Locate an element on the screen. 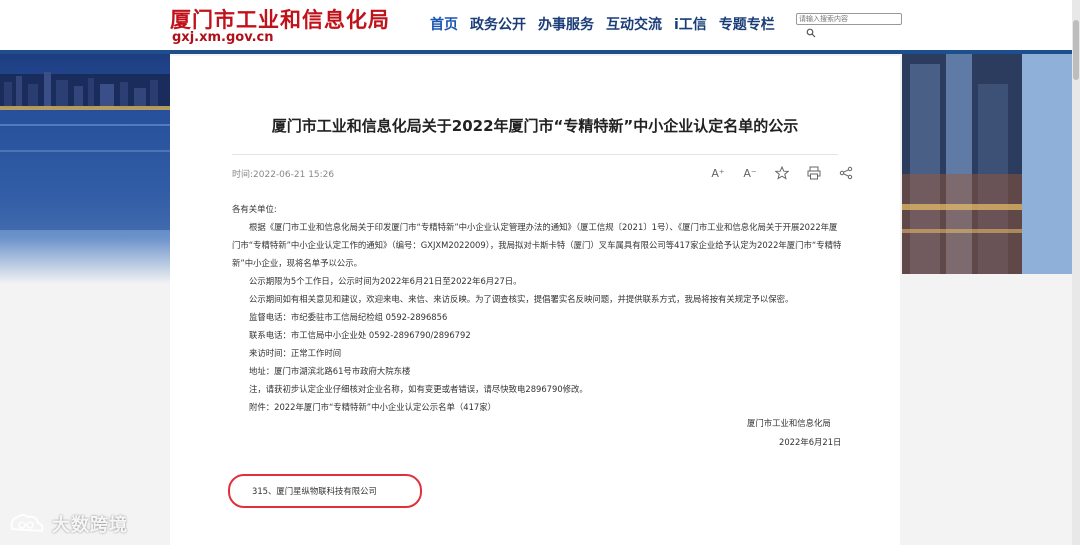  signature-date: 2022年6月21日 is located at coordinates (810, 442).